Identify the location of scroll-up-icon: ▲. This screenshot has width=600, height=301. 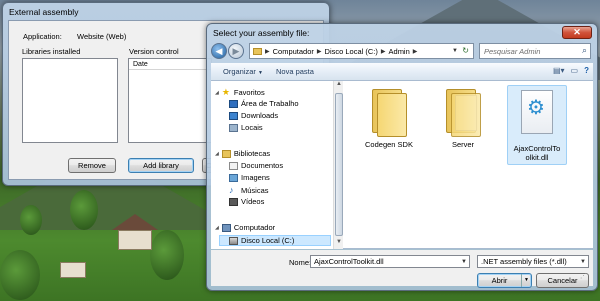
(339, 86).